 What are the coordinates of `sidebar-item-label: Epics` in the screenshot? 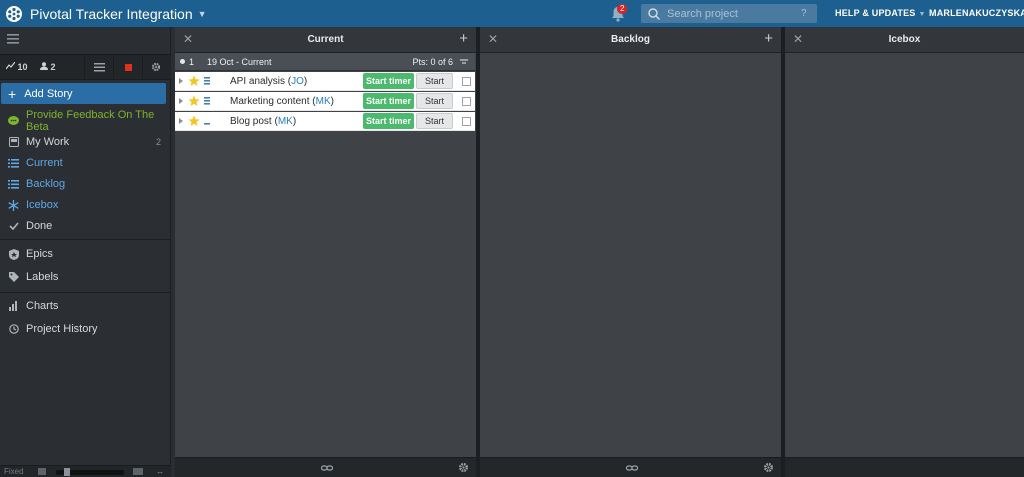 It's located at (39, 254).